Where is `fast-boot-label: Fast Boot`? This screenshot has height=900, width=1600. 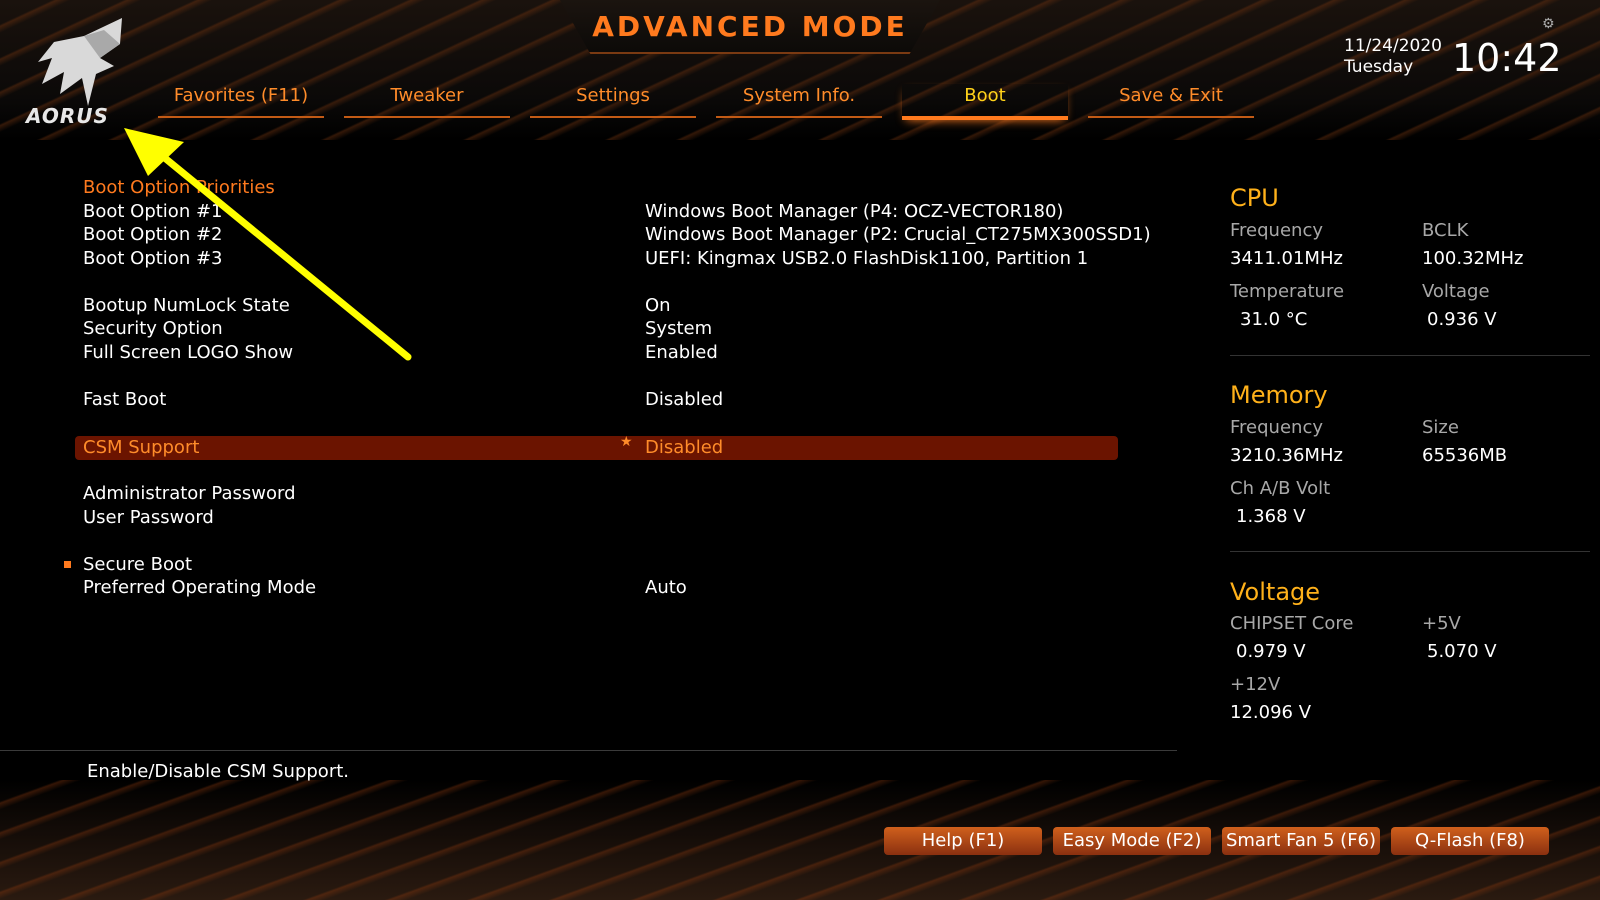
fast-boot-label: Fast Boot is located at coordinates (124, 400).